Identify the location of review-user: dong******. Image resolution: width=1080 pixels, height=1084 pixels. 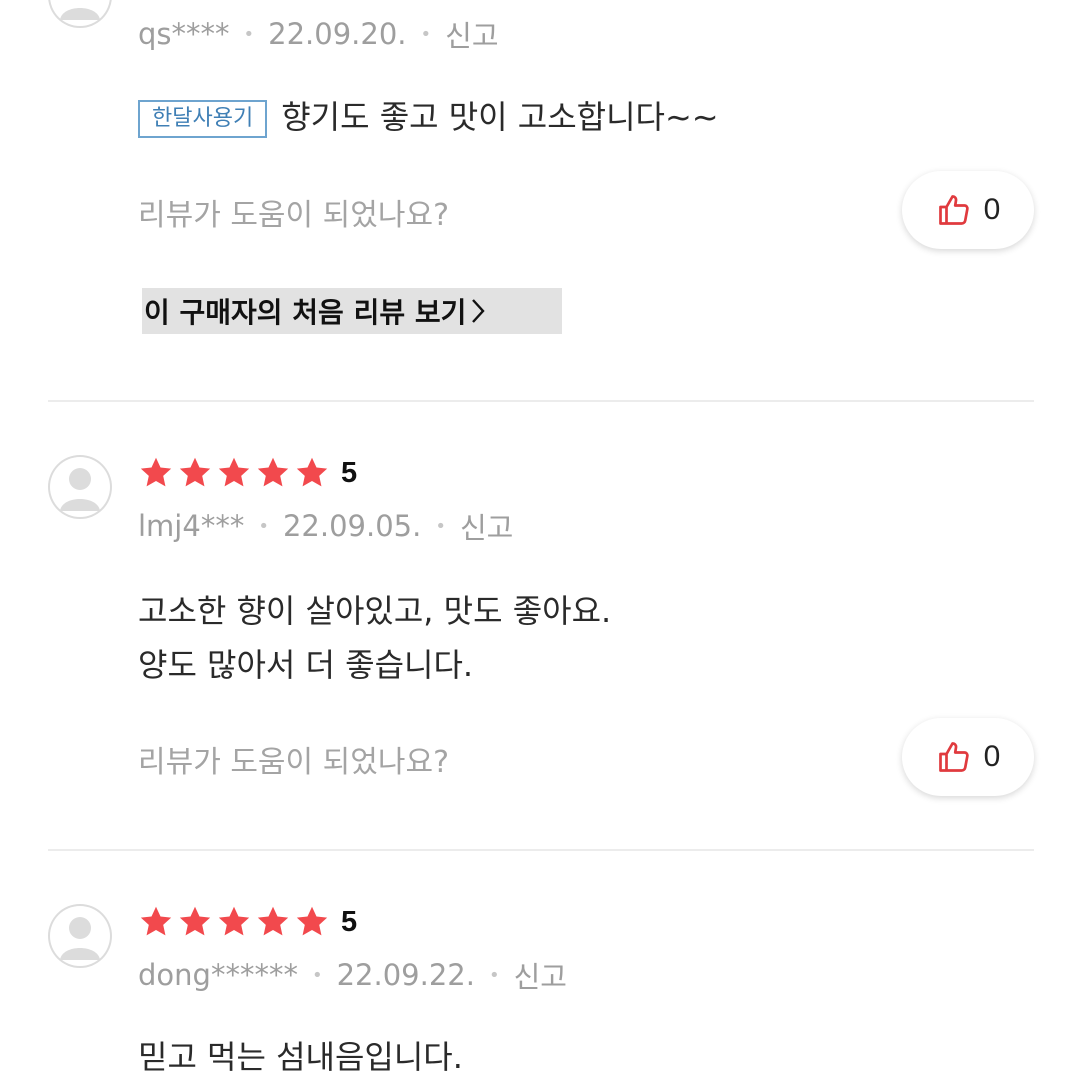
(218, 975).